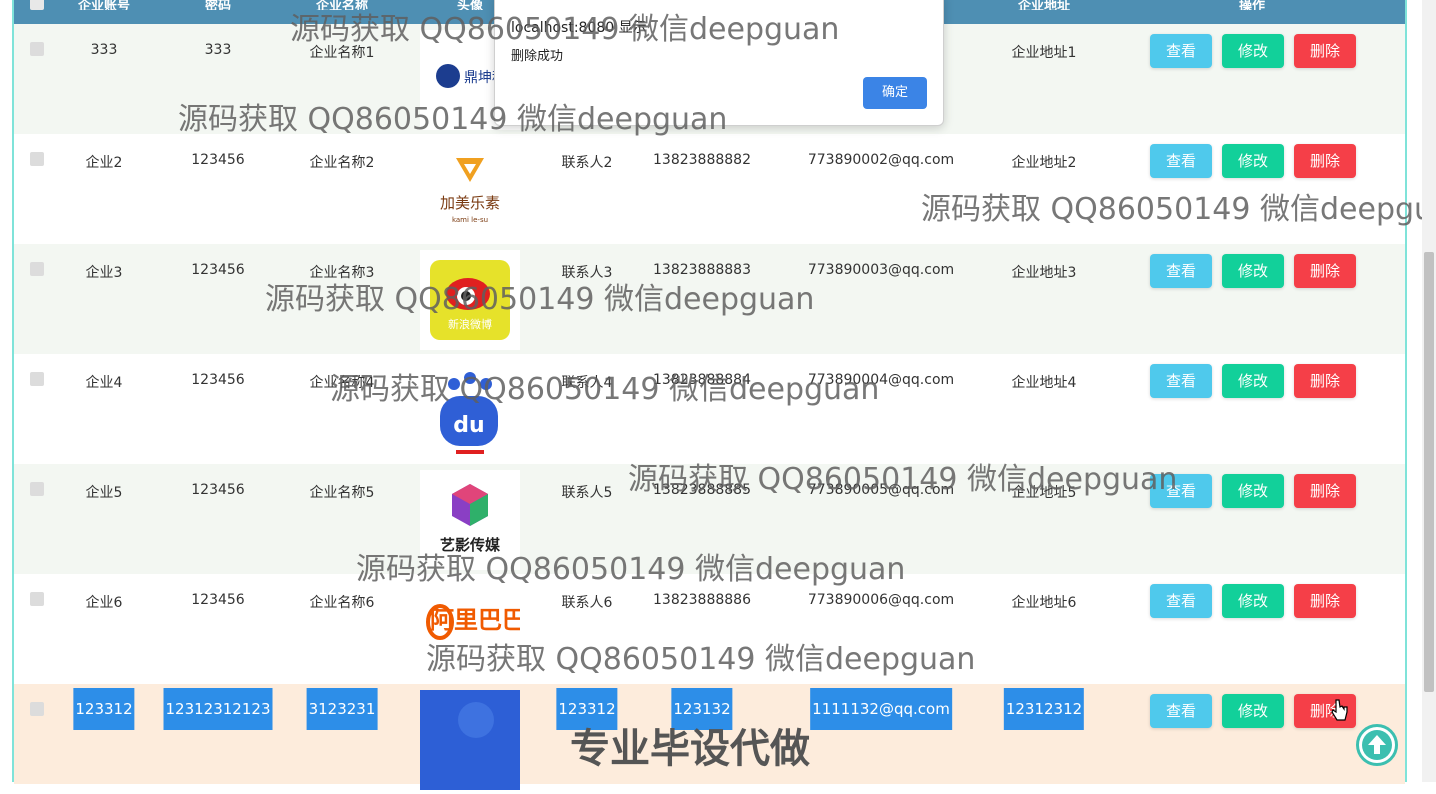 This screenshot has width=1436, height=794. What do you see at coordinates (104, 273) in the screenshot?
I see `cell-account: 企业3` at bounding box center [104, 273].